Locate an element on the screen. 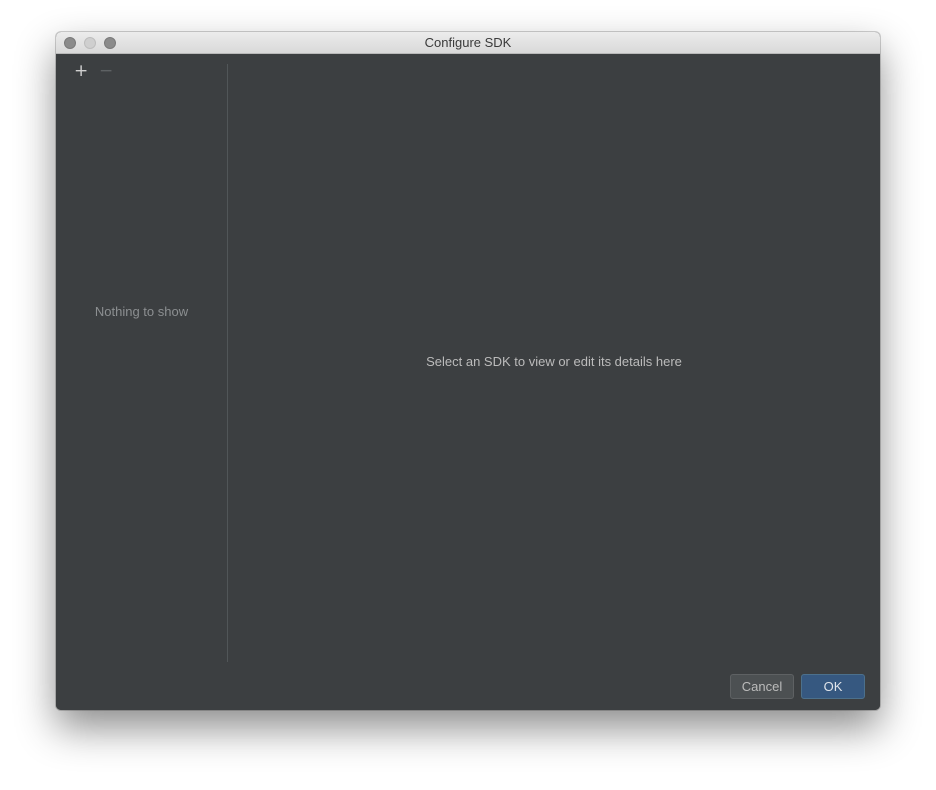 The height and width of the screenshot is (790, 936). window-title: Configure SDK is located at coordinates (468, 42).